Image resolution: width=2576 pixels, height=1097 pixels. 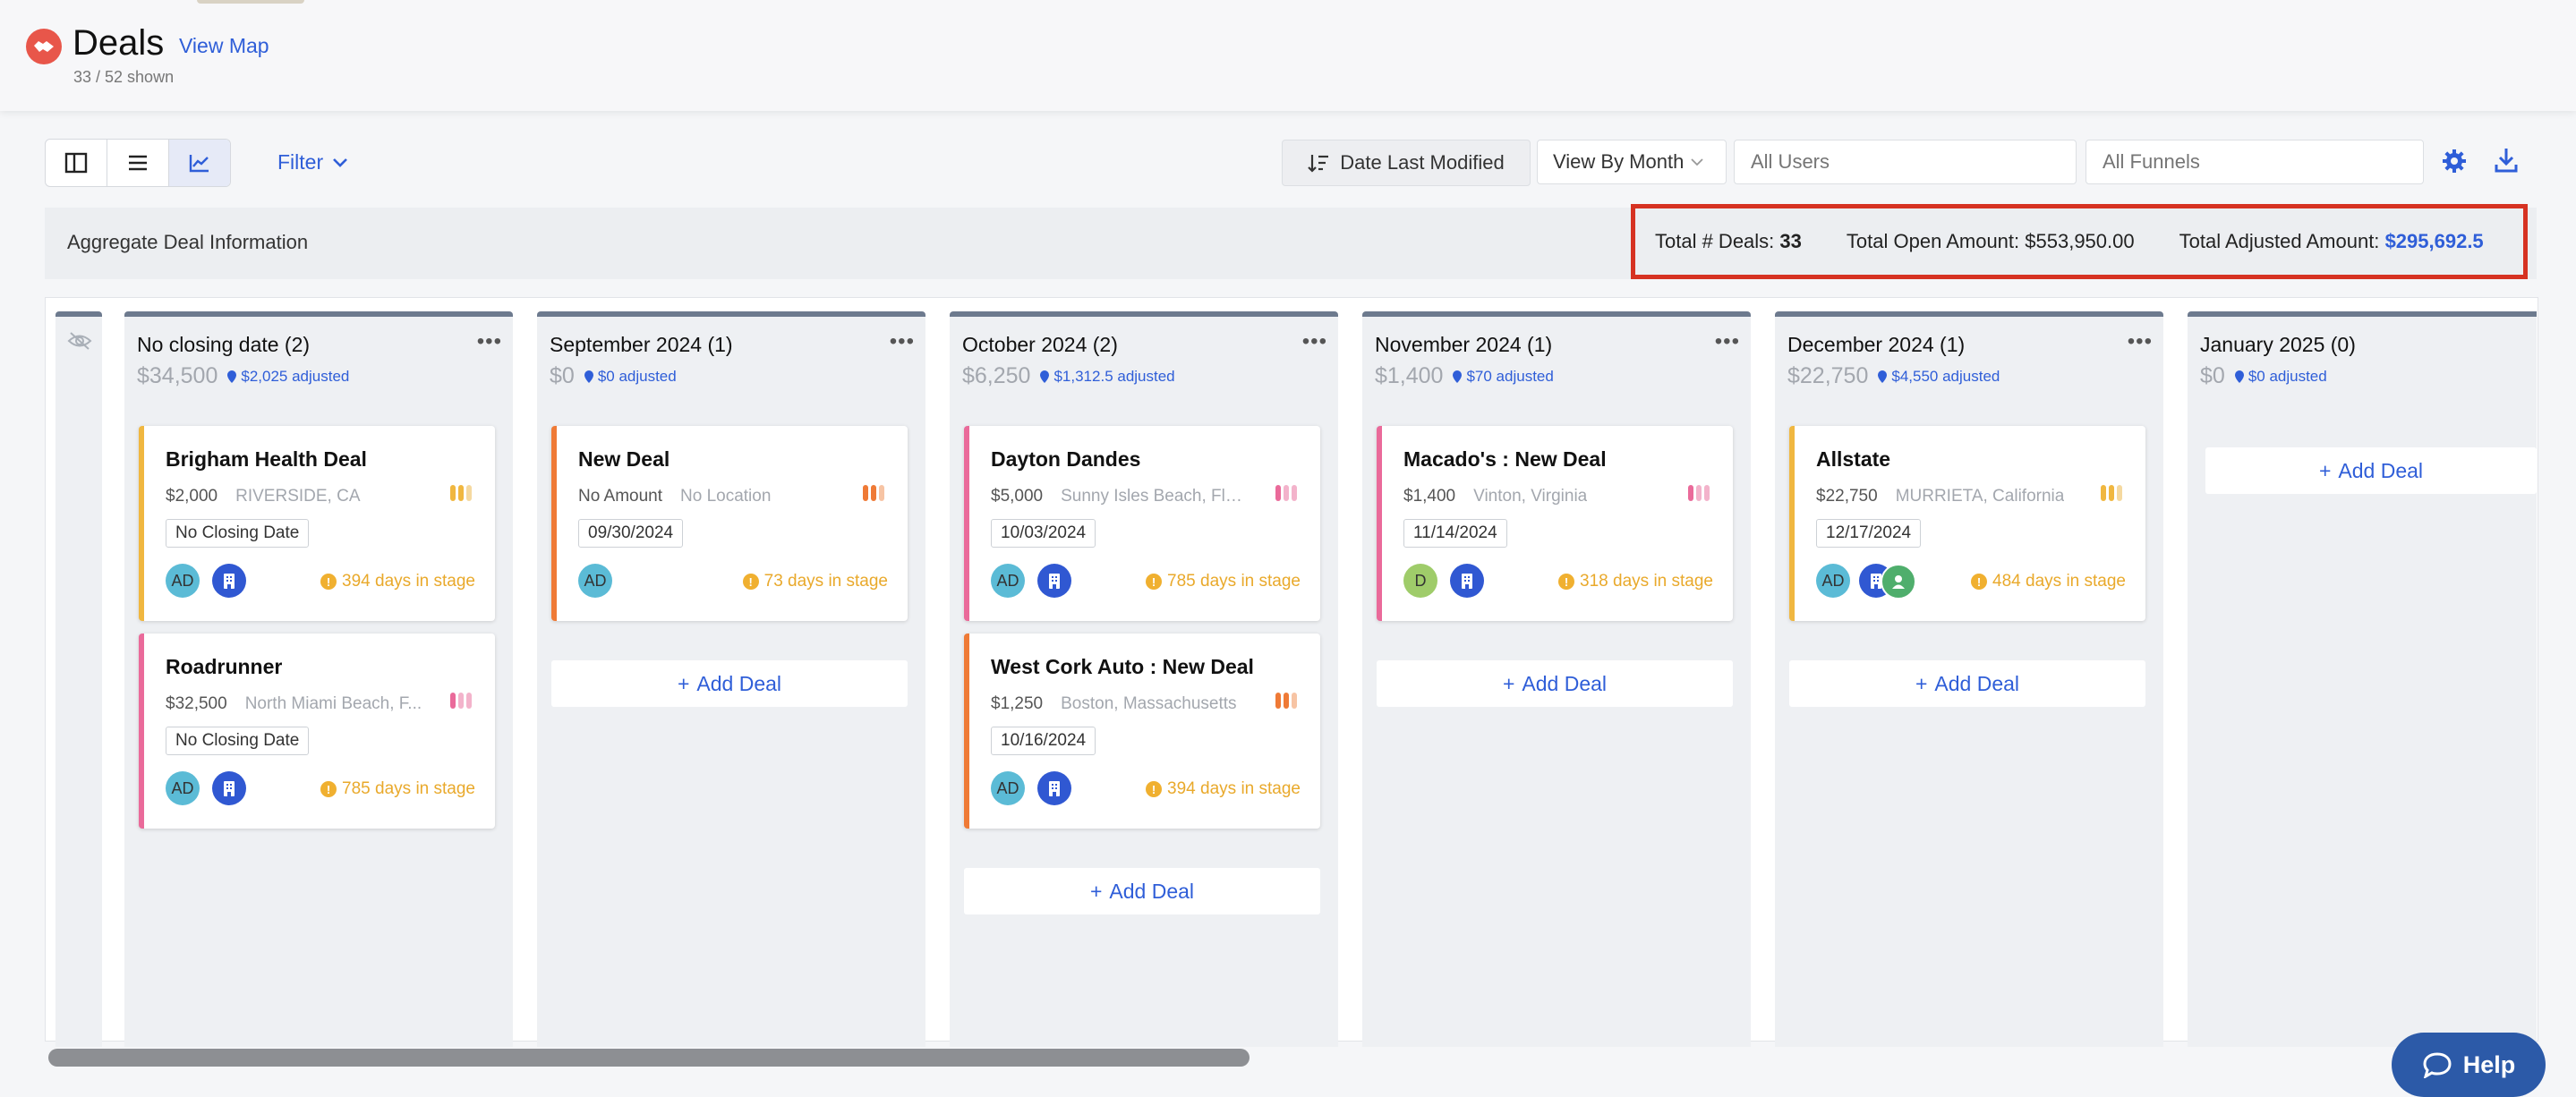 I want to click on deal-location: Boston, Massachusetts, so click(x=1149, y=703).